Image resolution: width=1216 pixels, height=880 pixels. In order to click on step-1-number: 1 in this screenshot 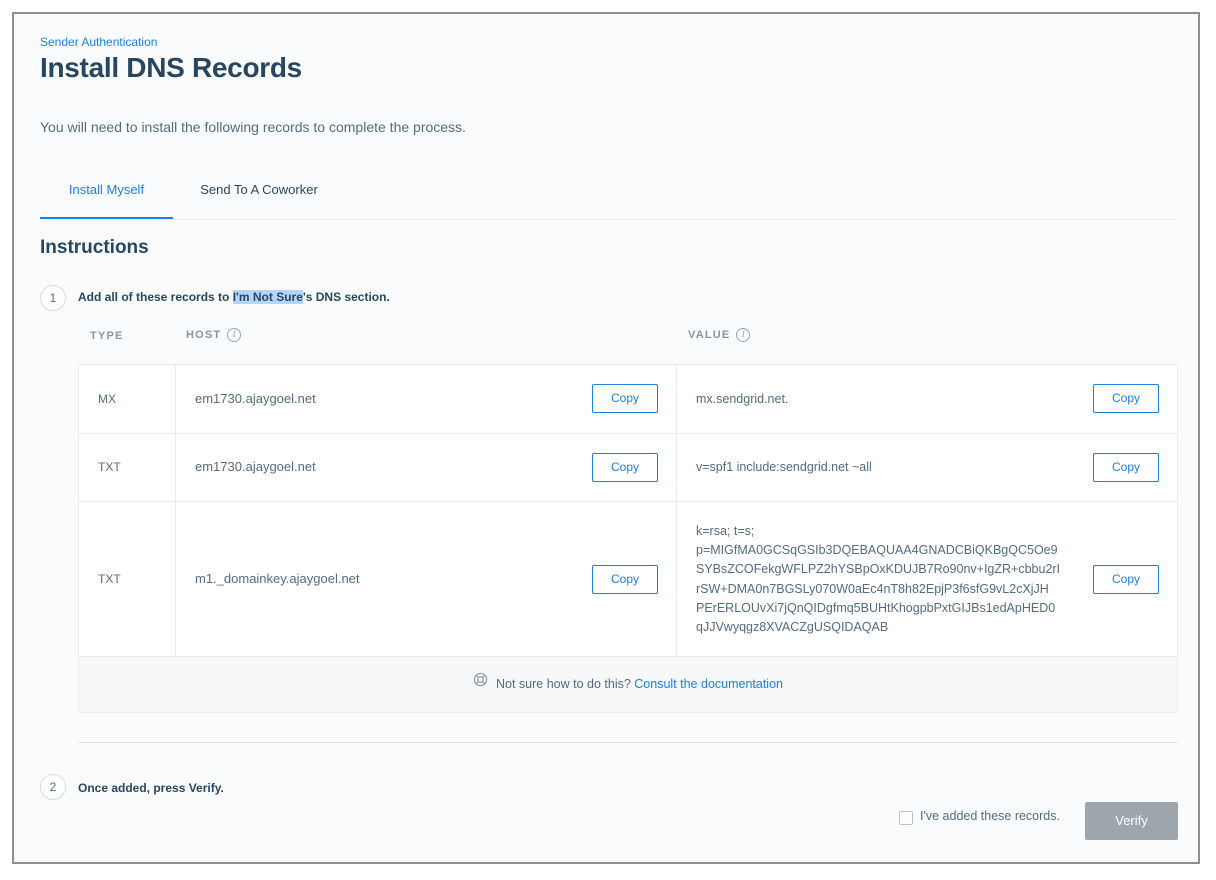, I will do `click(53, 298)`.